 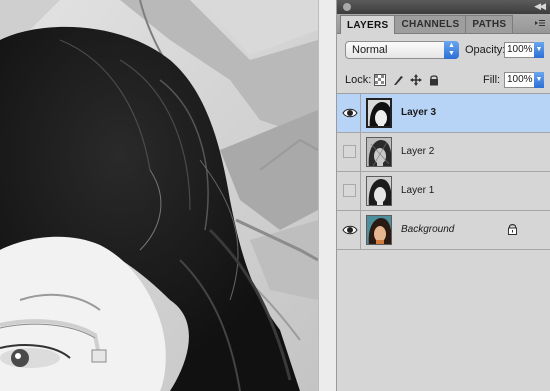 I want to click on tab-paths: PATHS, so click(x=489, y=24).